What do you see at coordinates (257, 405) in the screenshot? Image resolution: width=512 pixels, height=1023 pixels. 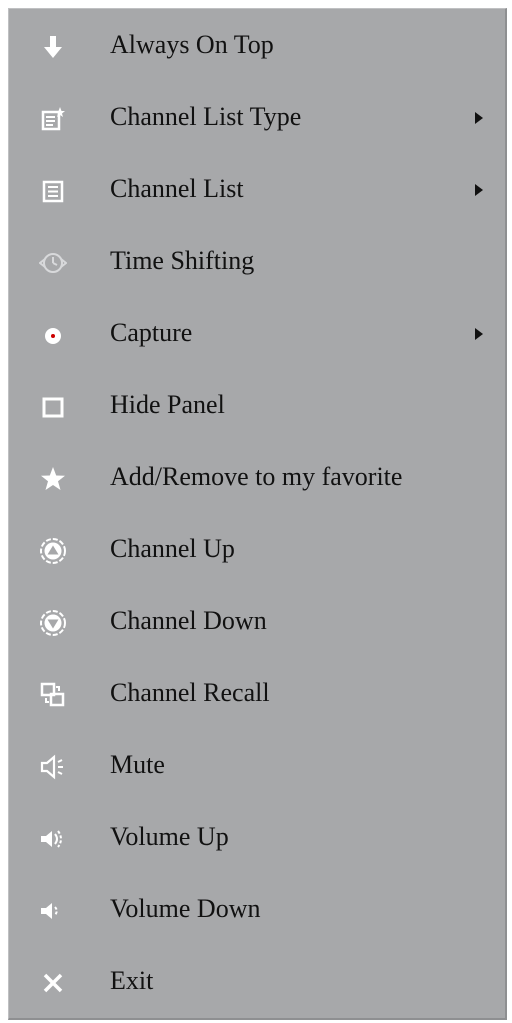 I see `menu-item-hide-panel: Hide Panel` at bounding box center [257, 405].